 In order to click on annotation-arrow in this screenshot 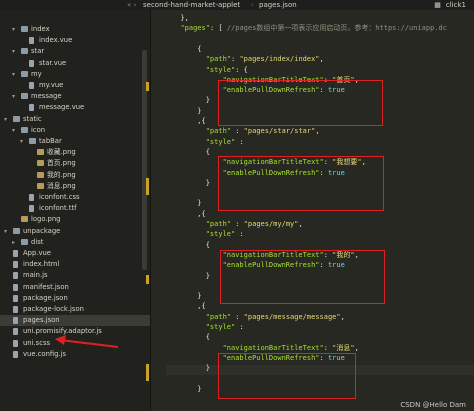, I will do `click(87, 341)`.